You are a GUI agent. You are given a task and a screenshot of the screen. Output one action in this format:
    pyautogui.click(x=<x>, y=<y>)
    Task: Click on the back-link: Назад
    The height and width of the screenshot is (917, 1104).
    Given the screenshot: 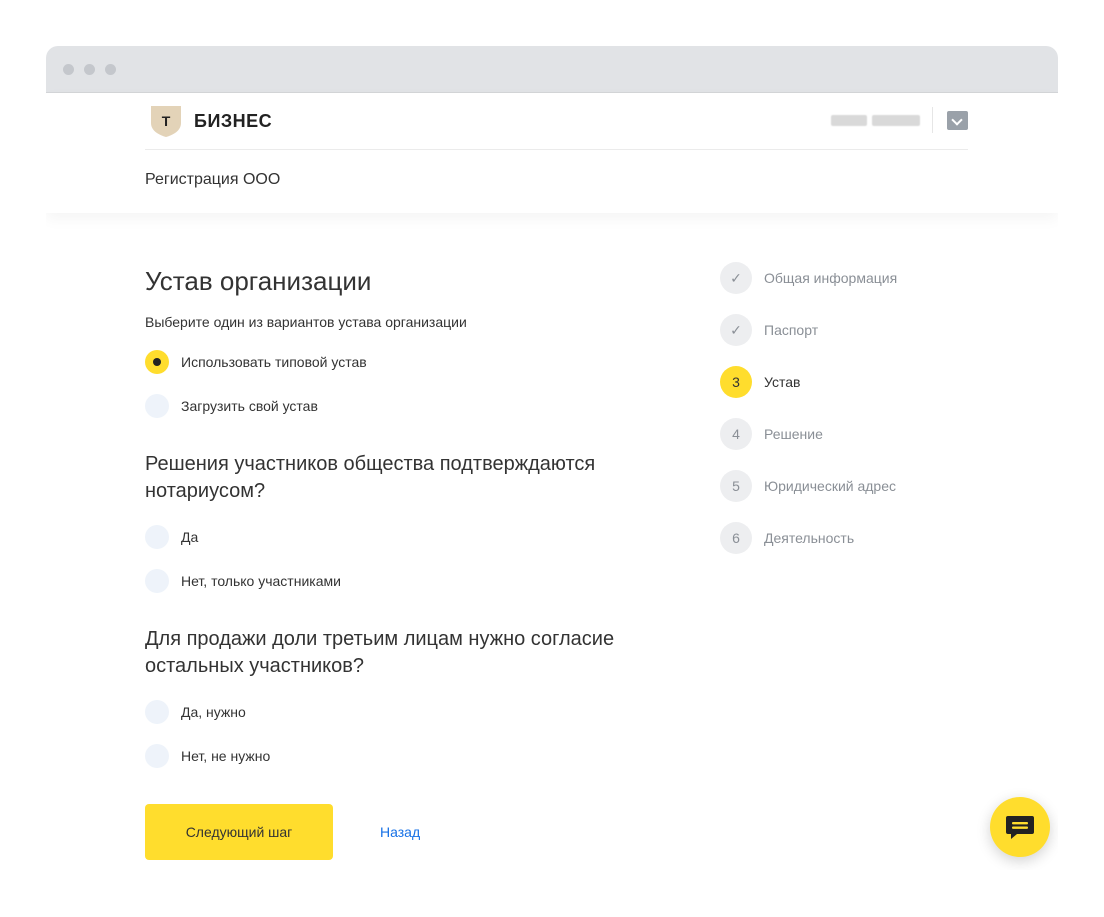 What is the action you would take?
    pyautogui.click(x=400, y=832)
    